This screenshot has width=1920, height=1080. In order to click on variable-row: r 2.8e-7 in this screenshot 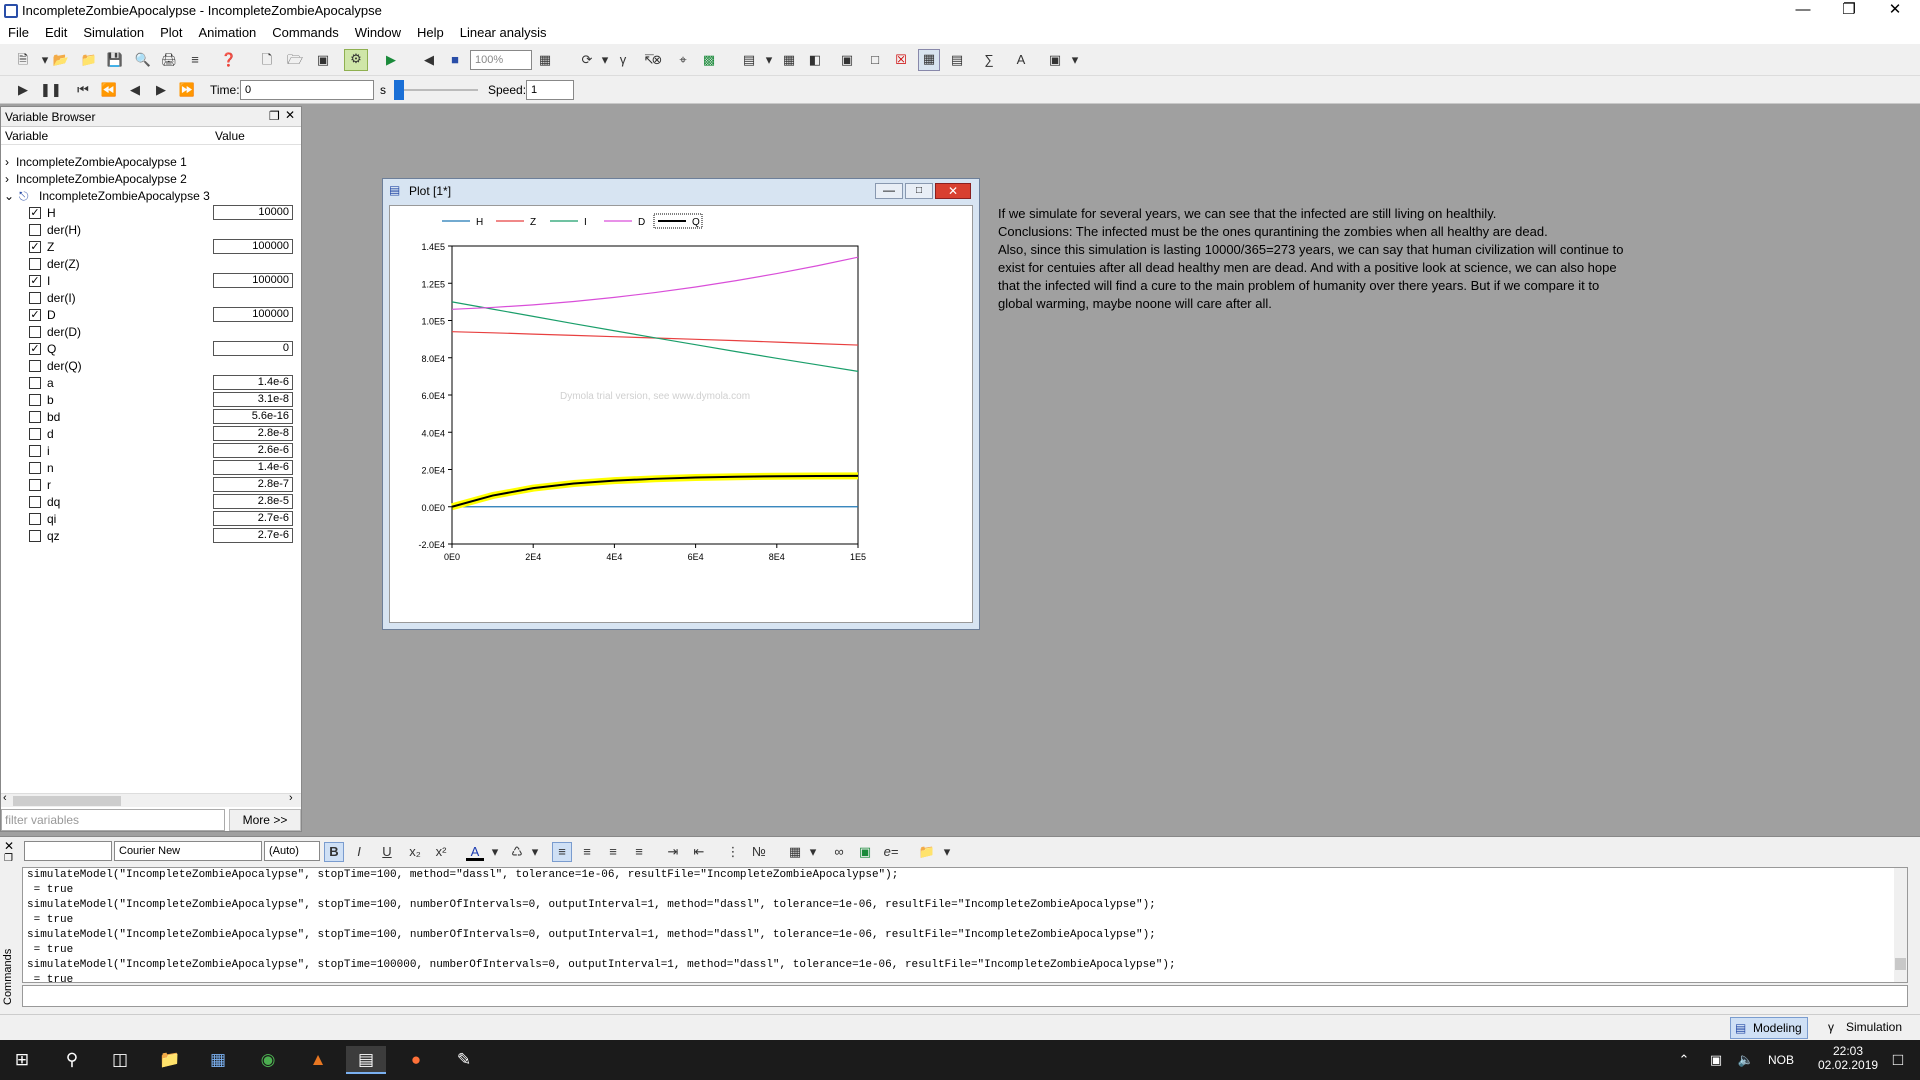, I will do `click(151, 484)`.